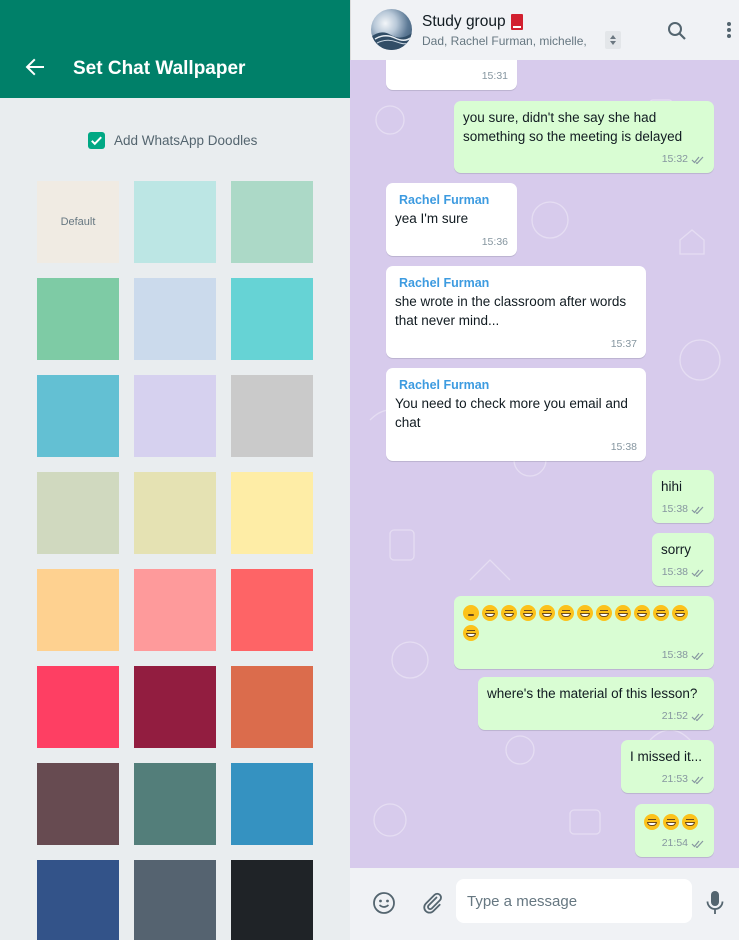 The width and height of the screenshot is (739, 940). I want to click on message-bubble: hihi 15:38, so click(683, 496).